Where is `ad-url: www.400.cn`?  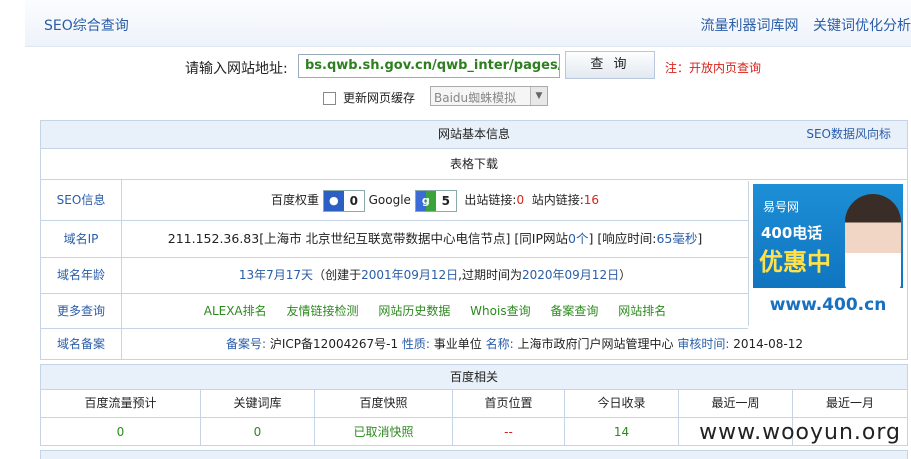
ad-url: www.400.cn is located at coordinates (828, 305).